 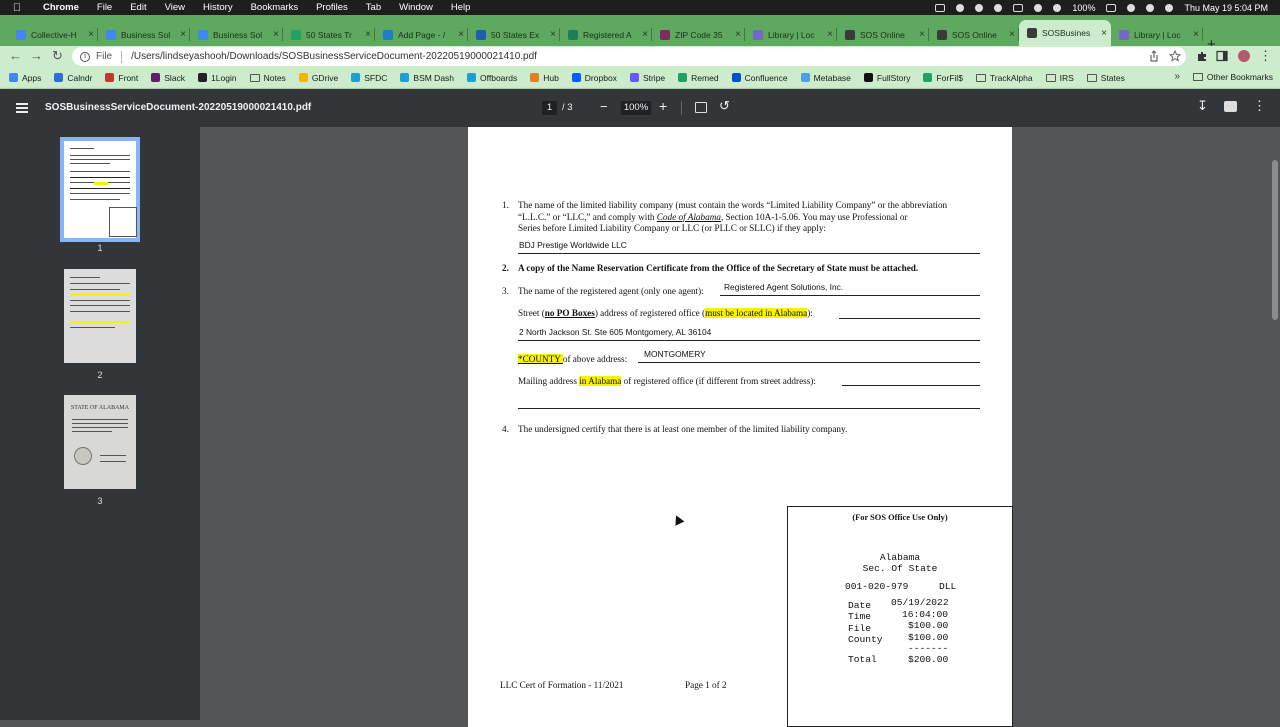 I want to click on browser-tab: Registered A ×, so click(x=606, y=34).